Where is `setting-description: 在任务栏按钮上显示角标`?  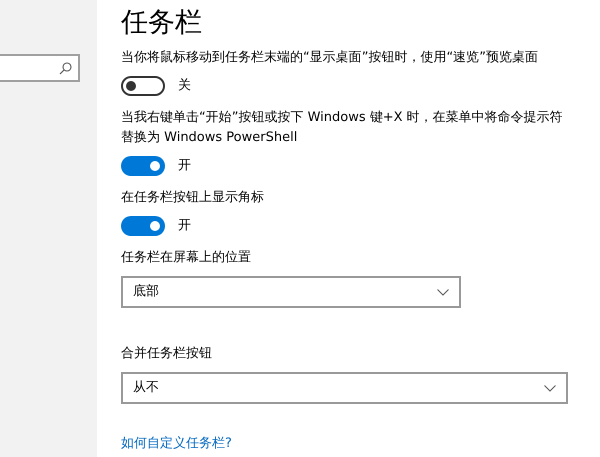 setting-description: 在任务栏按钮上显示角标 is located at coordinates (193, 198).